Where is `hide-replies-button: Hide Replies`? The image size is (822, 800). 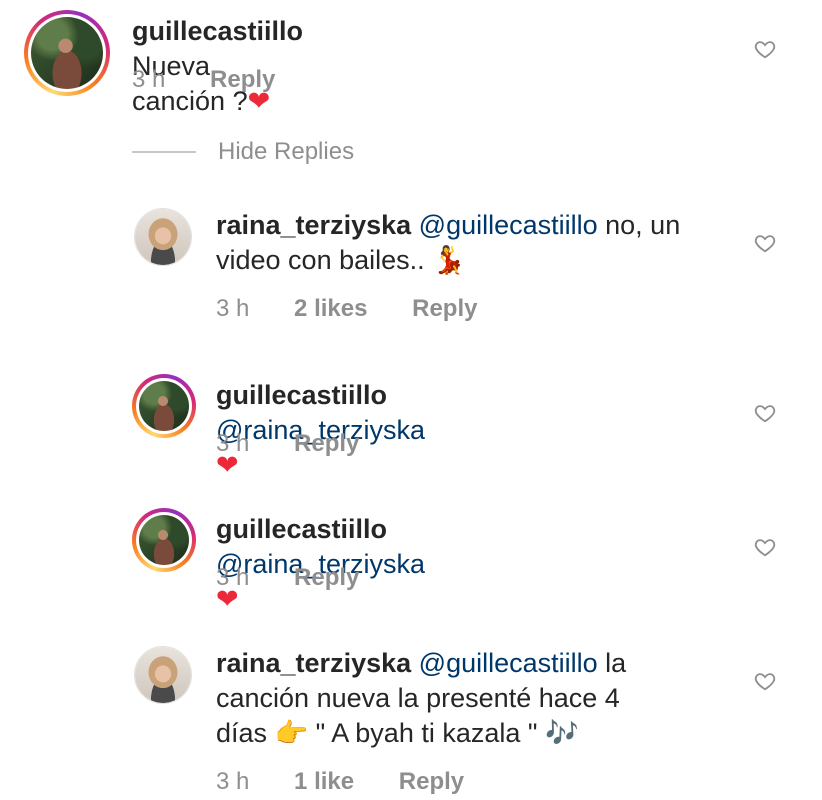
hide-replies-button: Hide Replies is located at coordinates (243, 152).